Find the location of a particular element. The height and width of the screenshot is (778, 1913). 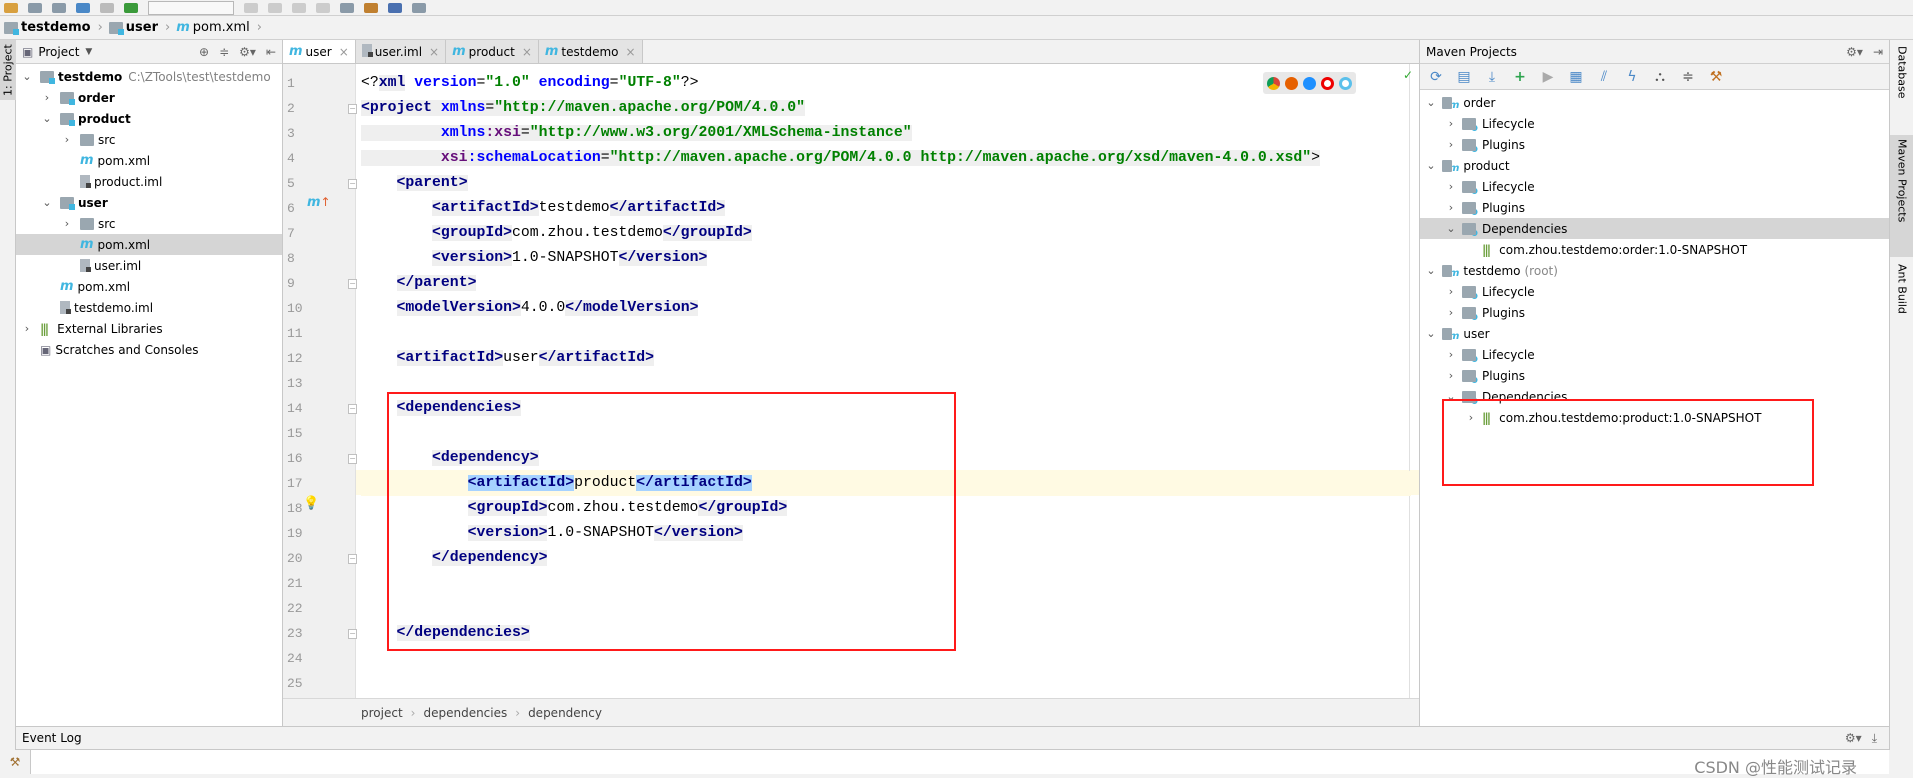

maven-tree-item: ⌄ m order is located at coordinates (1654, 102).